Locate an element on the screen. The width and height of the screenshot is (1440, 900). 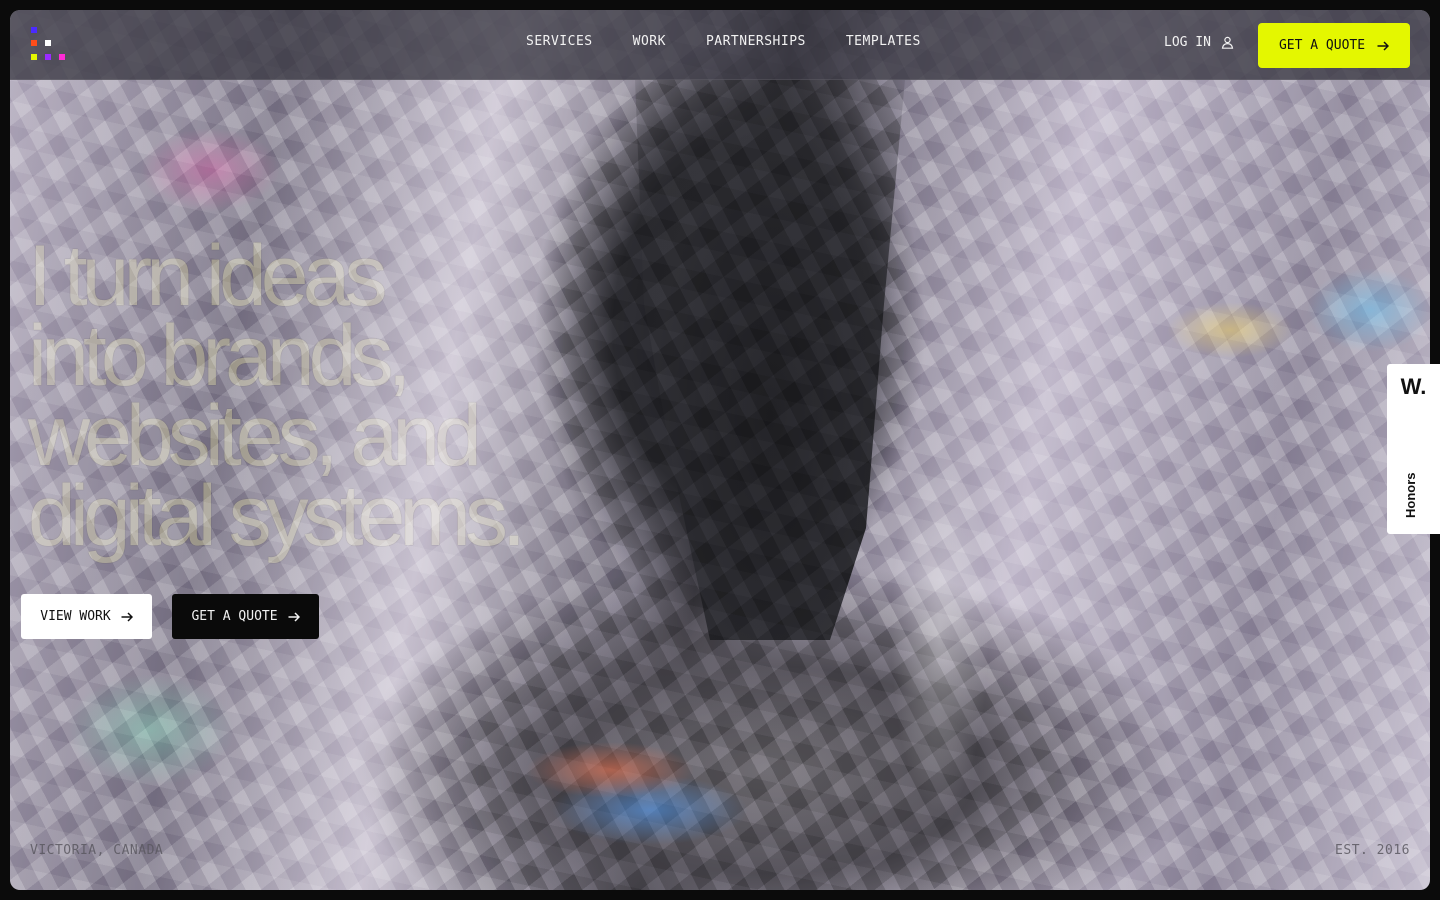
login-label: LOG IN is located at coordinates (1187, 42).